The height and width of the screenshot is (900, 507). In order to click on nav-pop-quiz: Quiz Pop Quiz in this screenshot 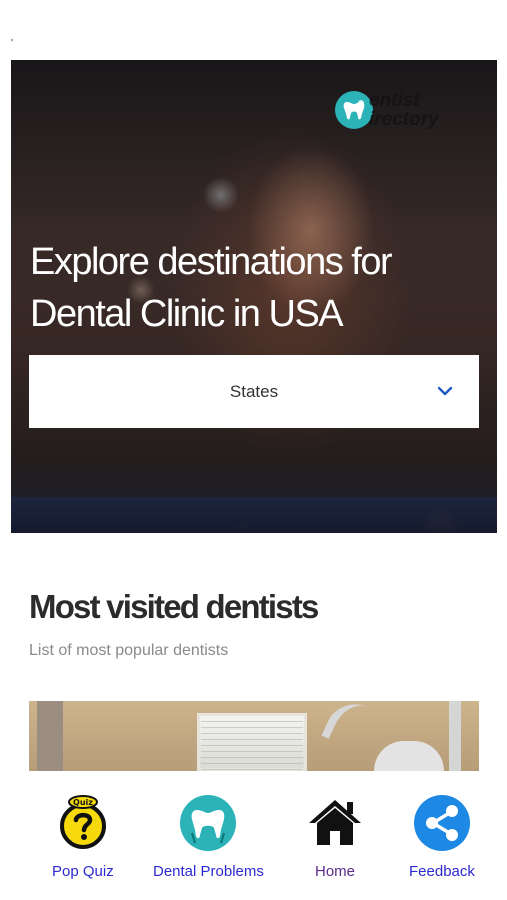, I will do `click(83, 836)`.